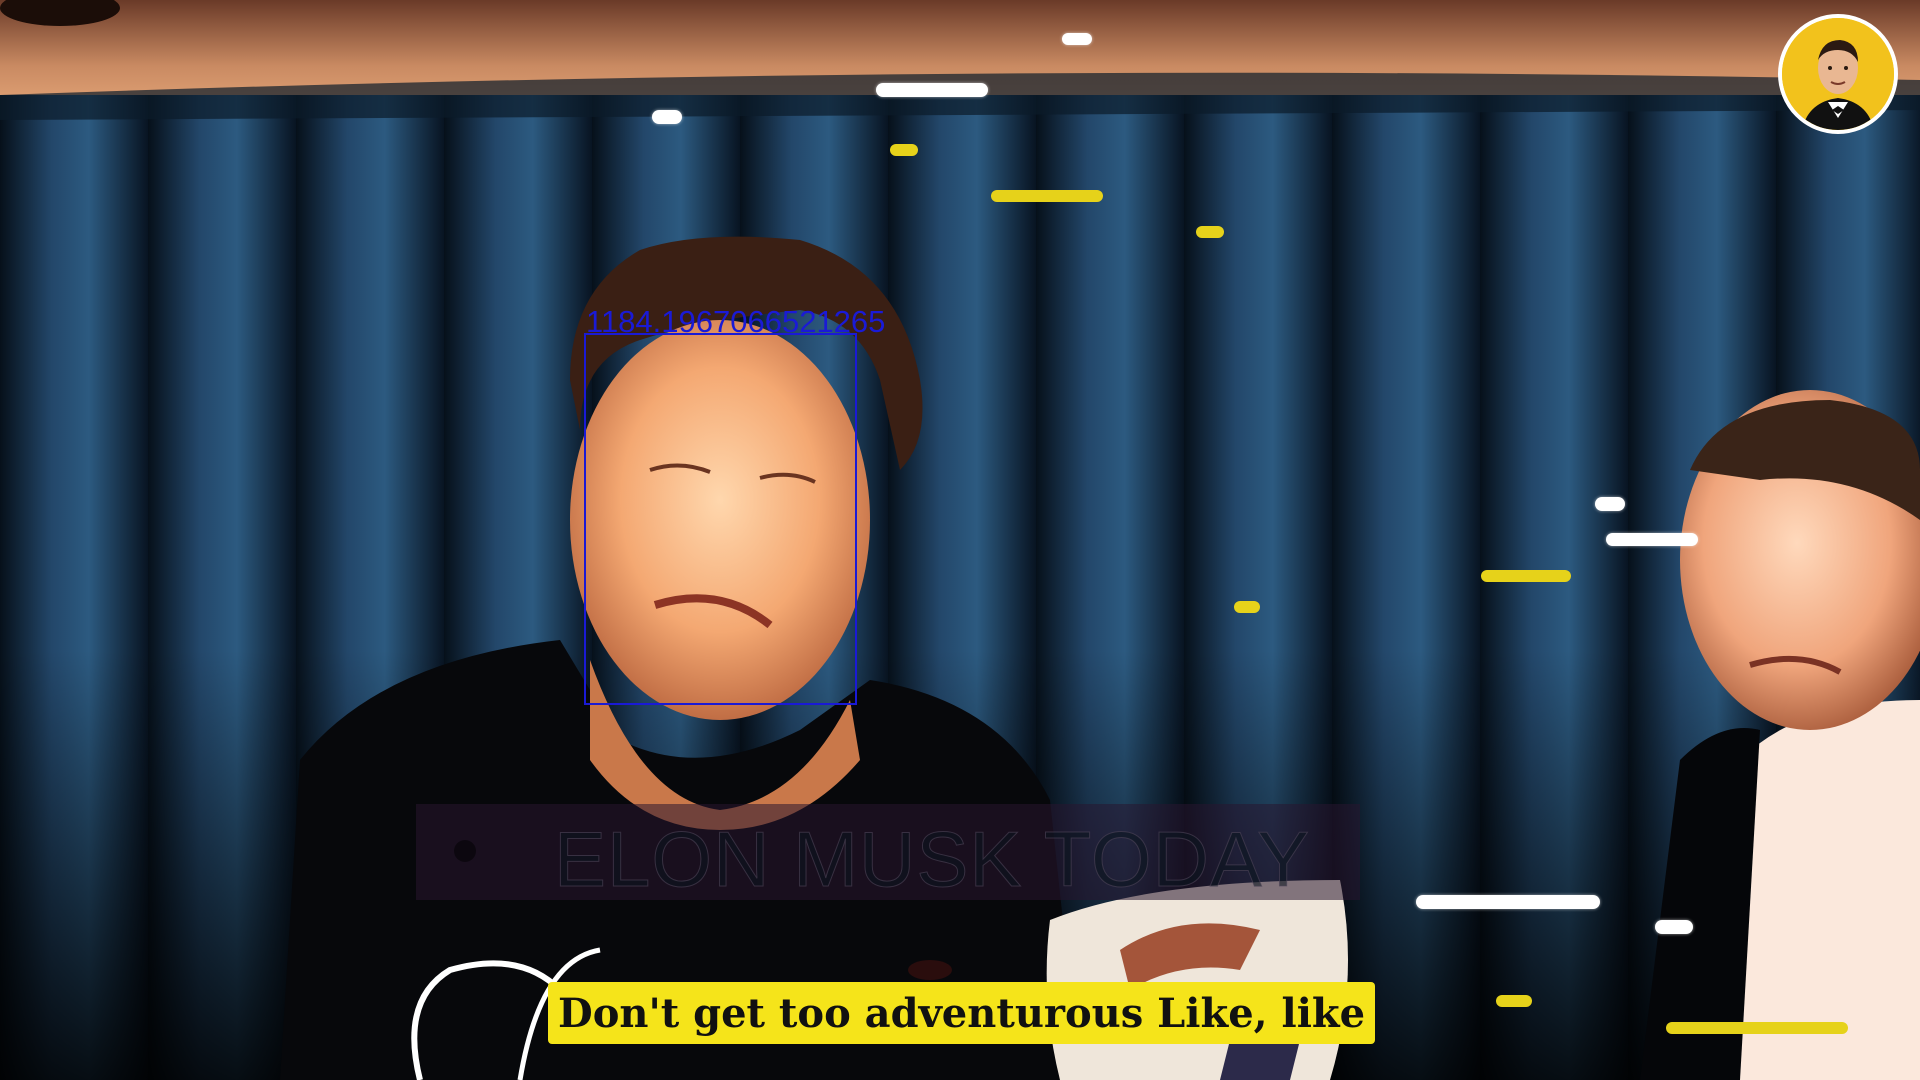 This screenshot has width=1920, height=1080. What do you see at coordinates (736, 321) in the screenshot?
I see `detection-score-label: 1184.1967066521265` at bounding box center [736, 321].